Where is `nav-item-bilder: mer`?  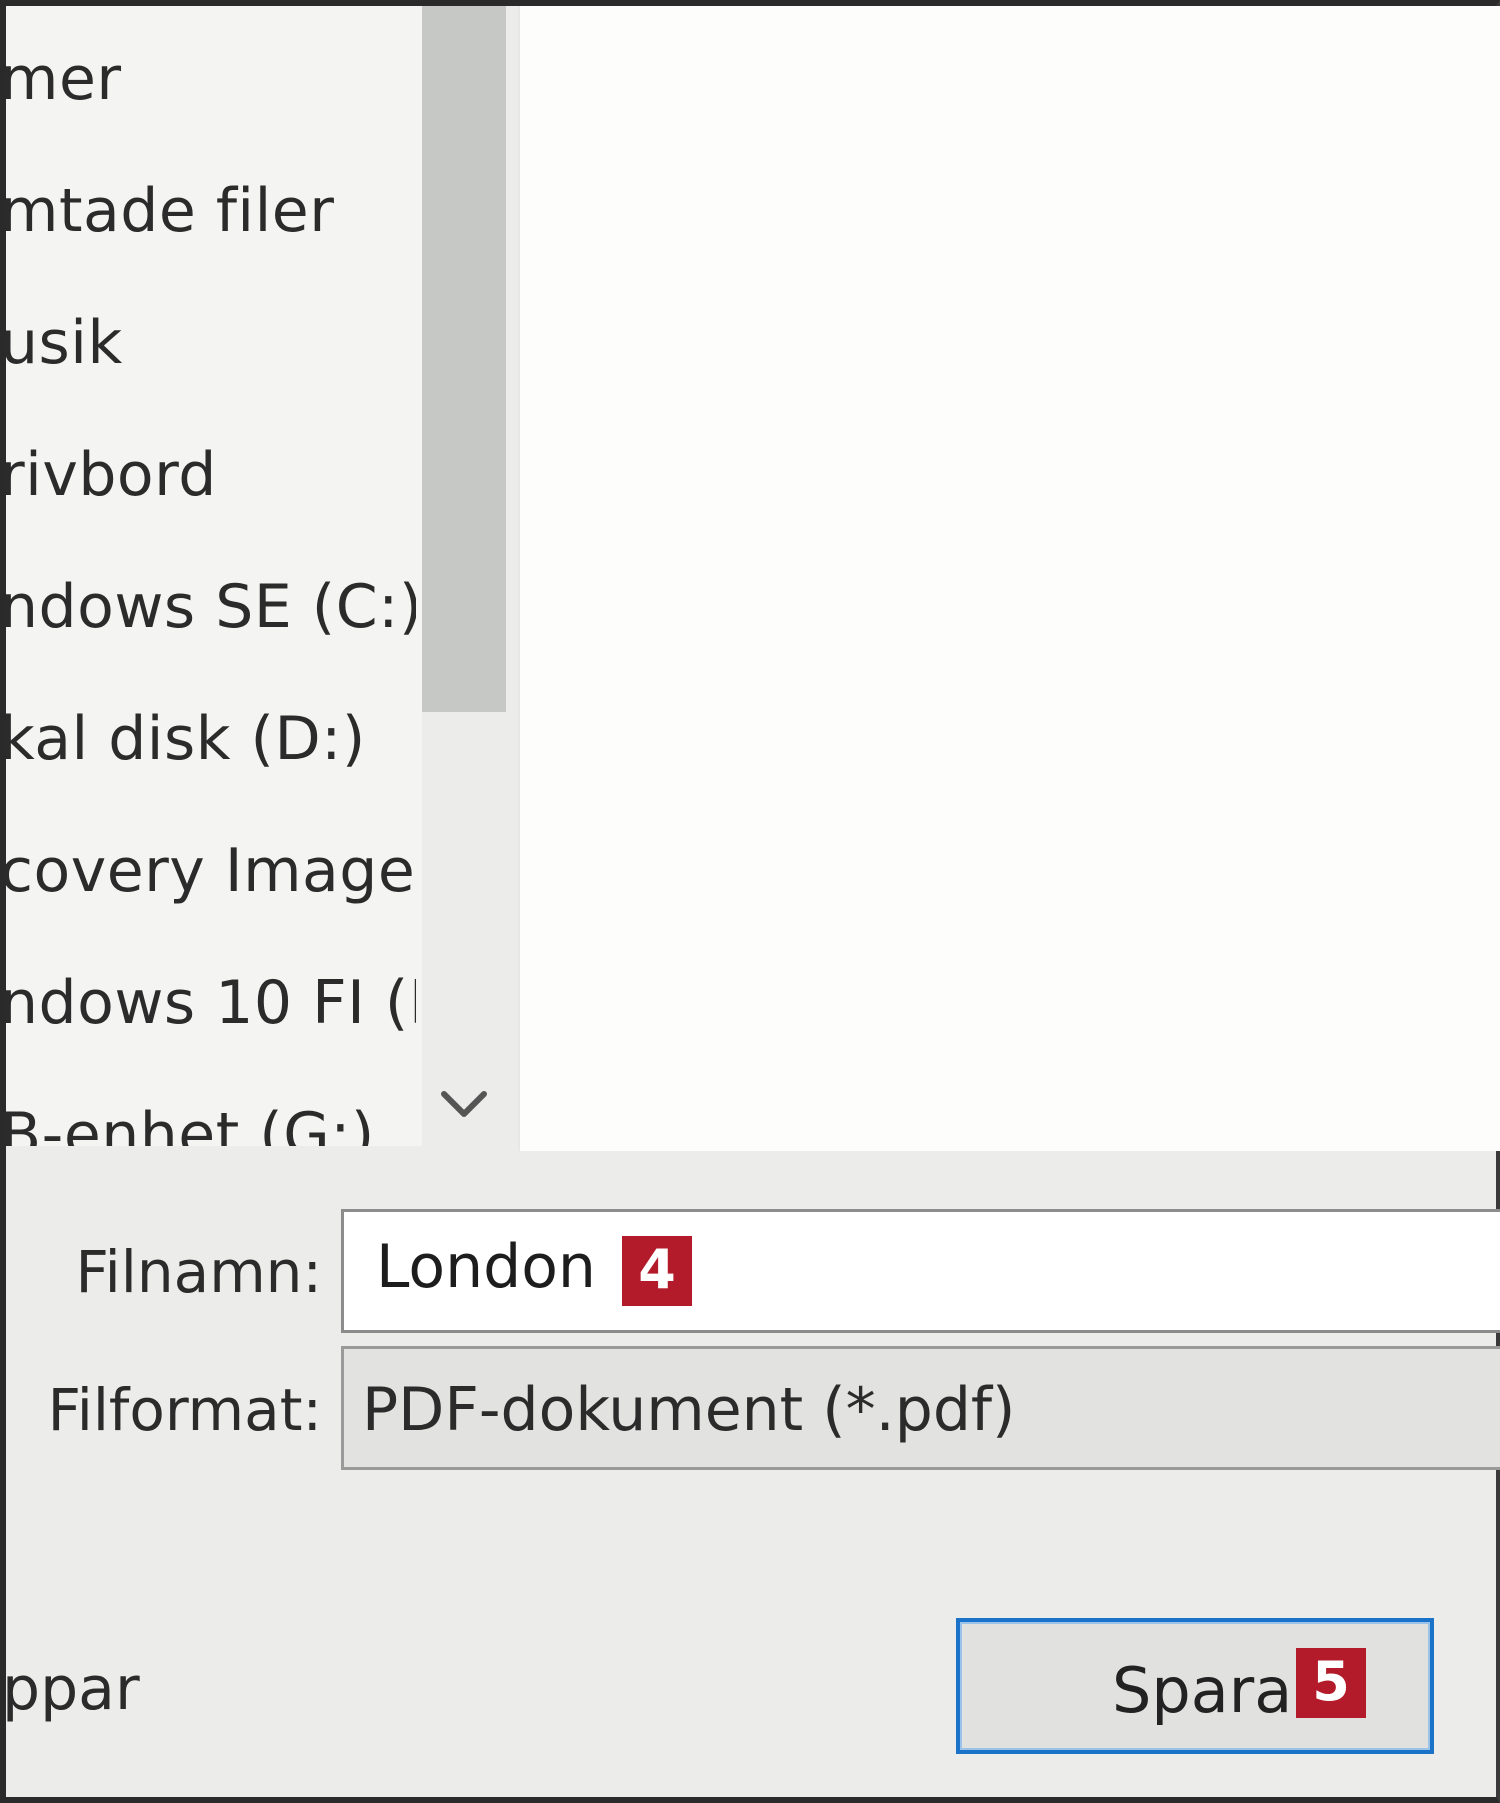 nav-item-bilder: mer is located at coordinates (64, 79).